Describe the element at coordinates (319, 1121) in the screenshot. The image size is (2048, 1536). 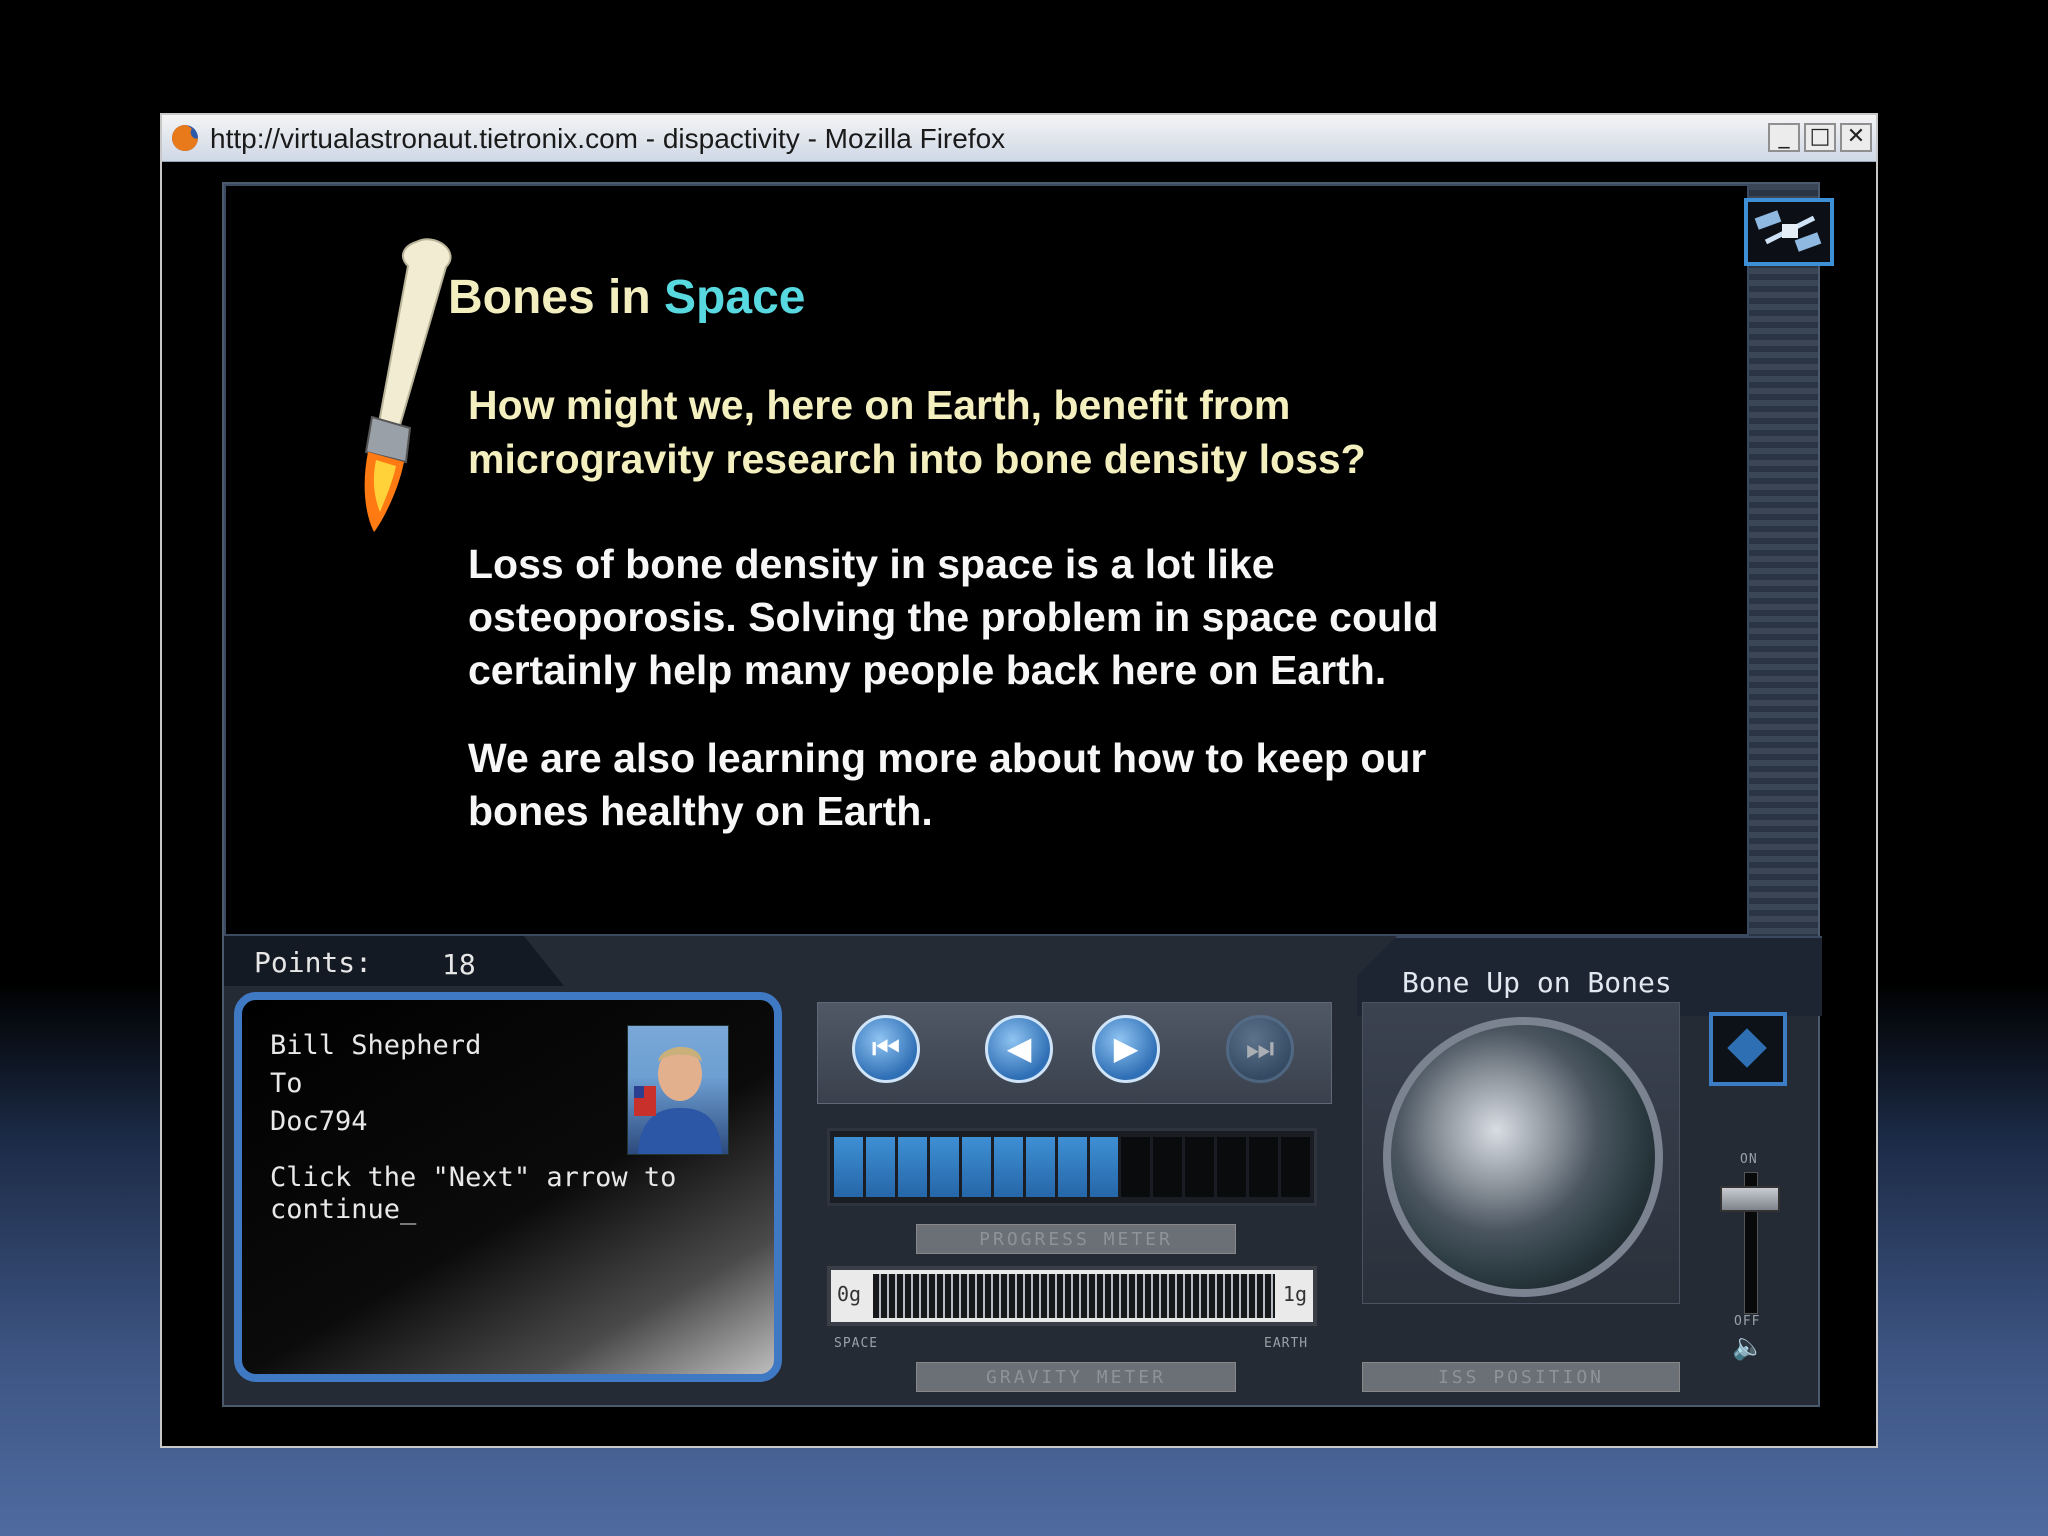
I see `message-to: Doc794` at that location.